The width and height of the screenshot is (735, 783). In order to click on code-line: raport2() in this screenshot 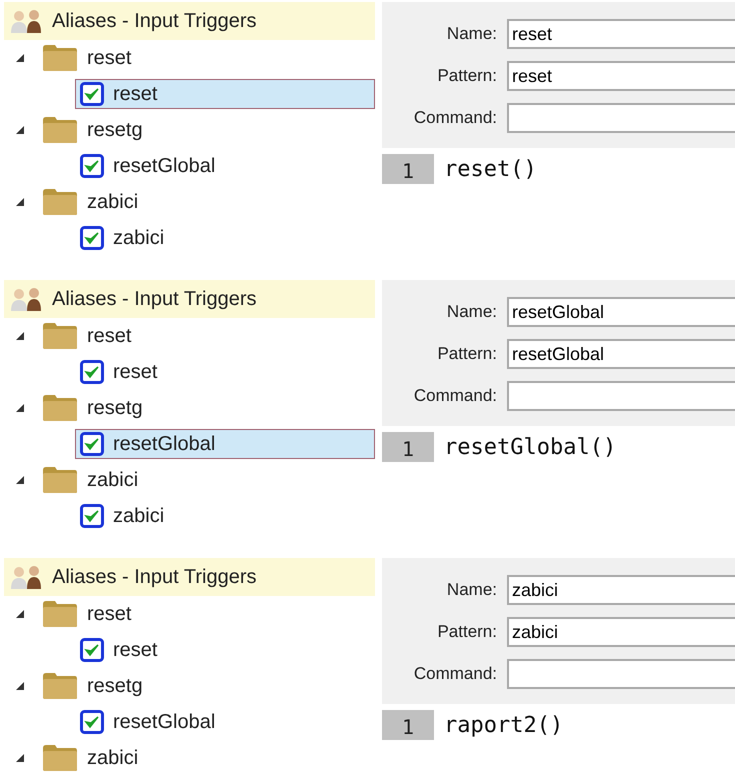, I will do `click(504, 725)`.